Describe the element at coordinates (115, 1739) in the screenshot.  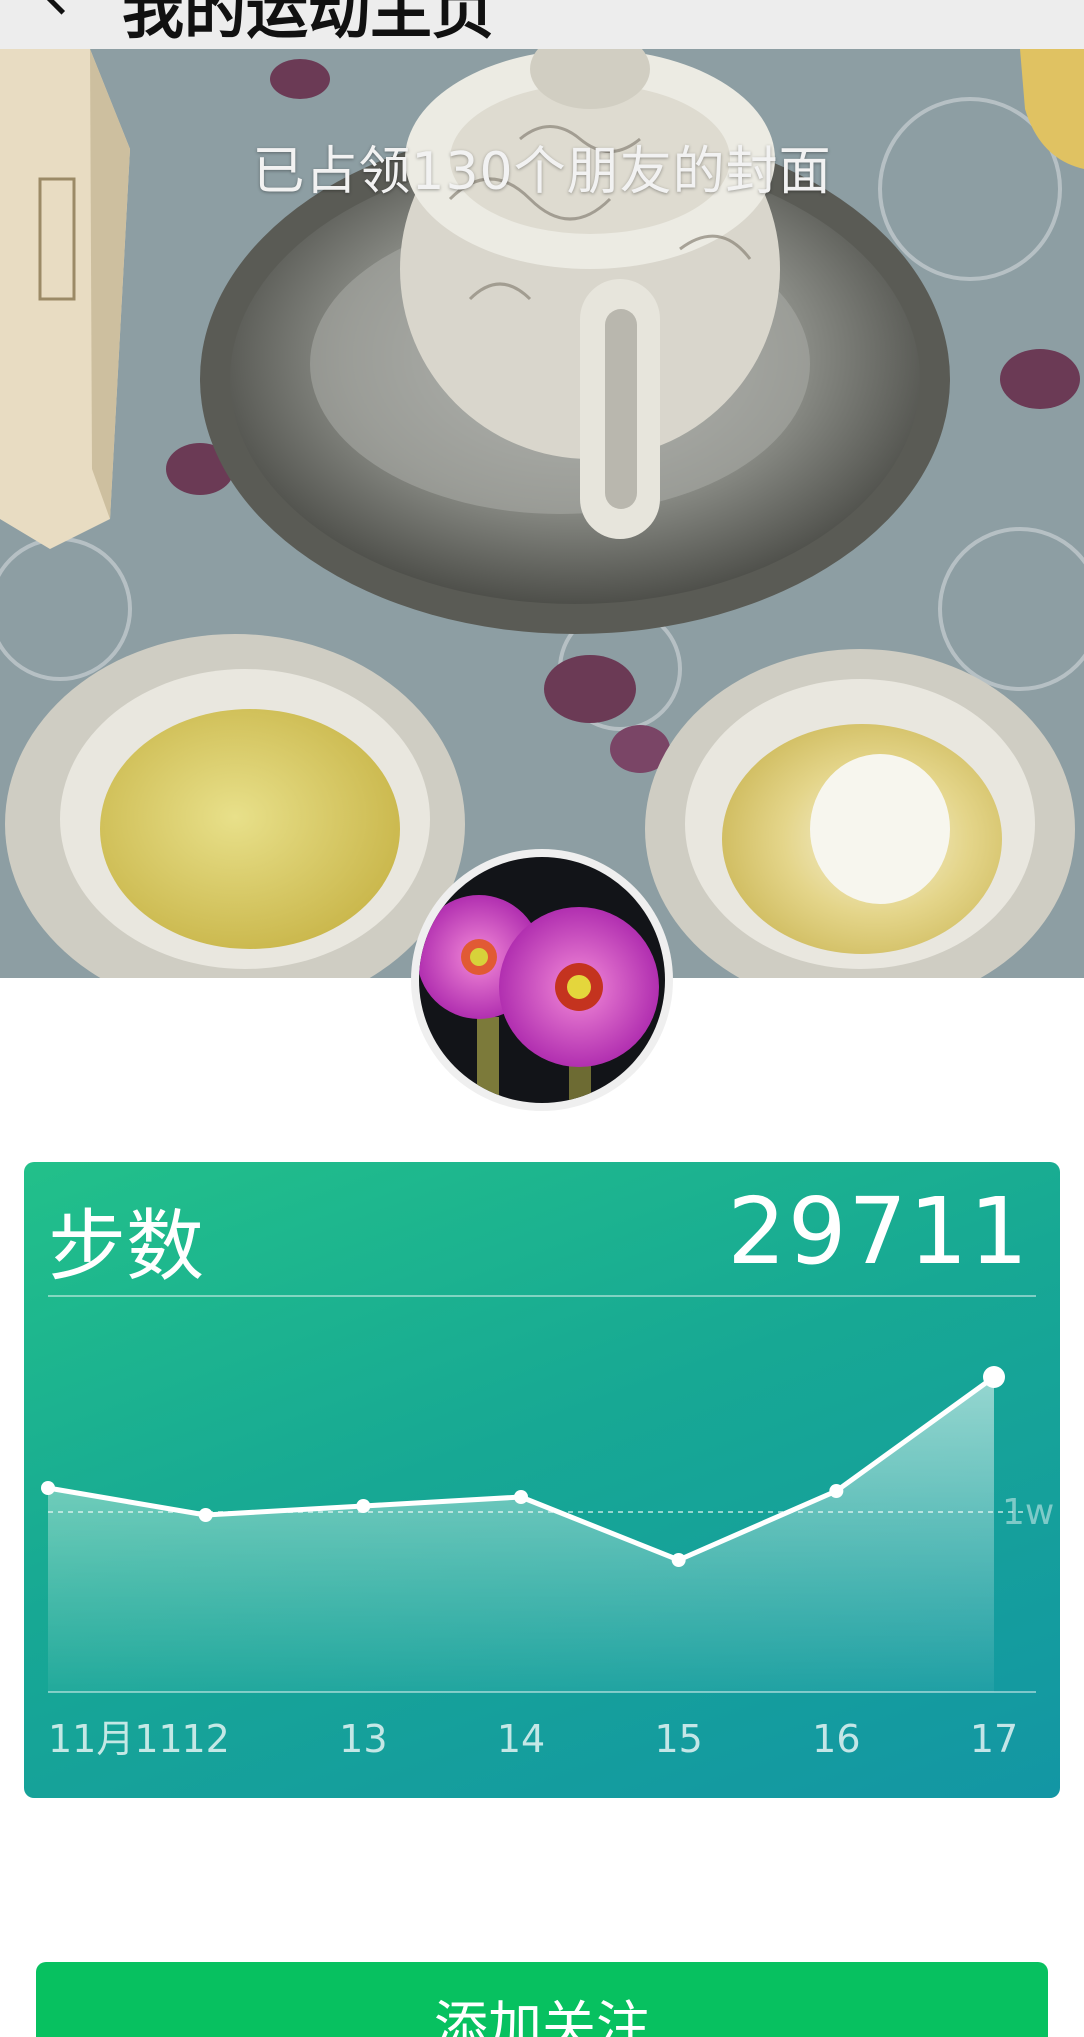
I see `x-tick-label: 11月11` at that location.